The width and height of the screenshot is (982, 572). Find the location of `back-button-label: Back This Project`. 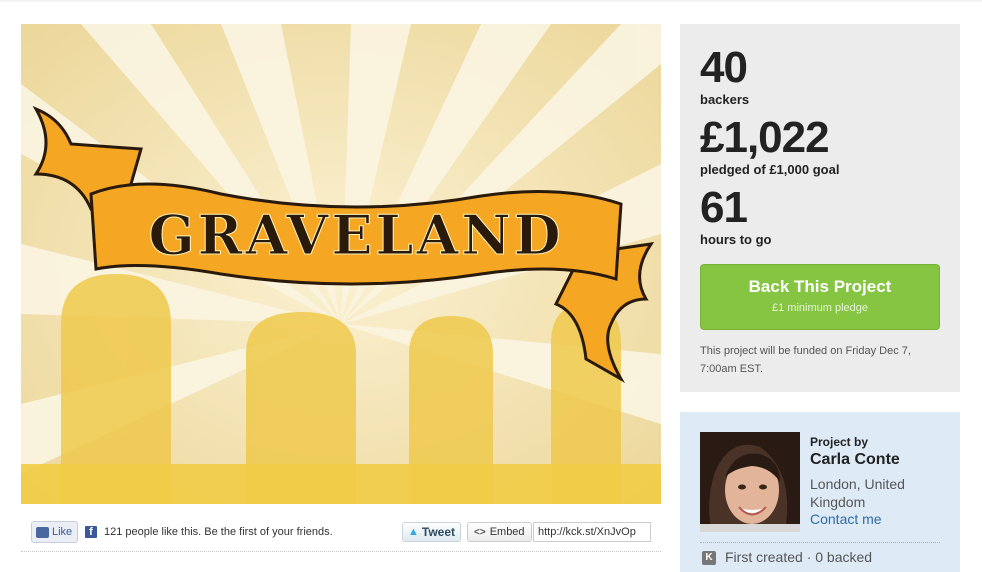

back-button-label: Back This Project is located at coordinates (820, 286).